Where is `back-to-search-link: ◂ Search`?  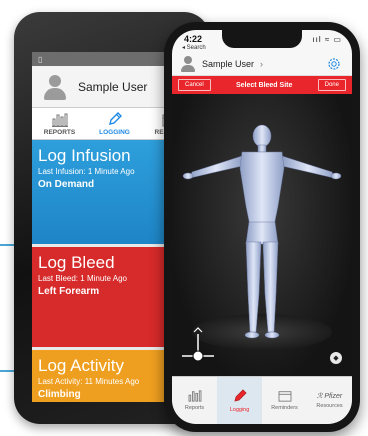
back-to-search-link: ◂ Search is located at coordinates (194, 47).